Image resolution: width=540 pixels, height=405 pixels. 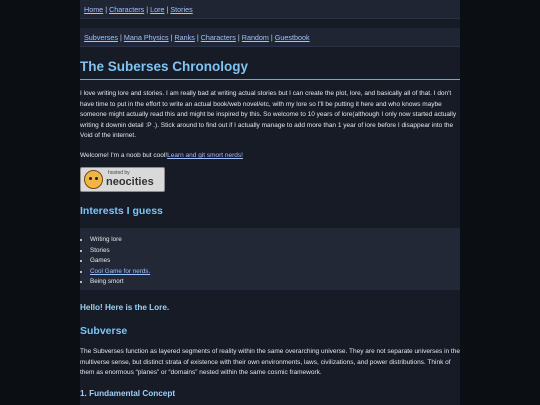 I want to click on badge-neocities-text: neocities, so click(x=130, y=182).